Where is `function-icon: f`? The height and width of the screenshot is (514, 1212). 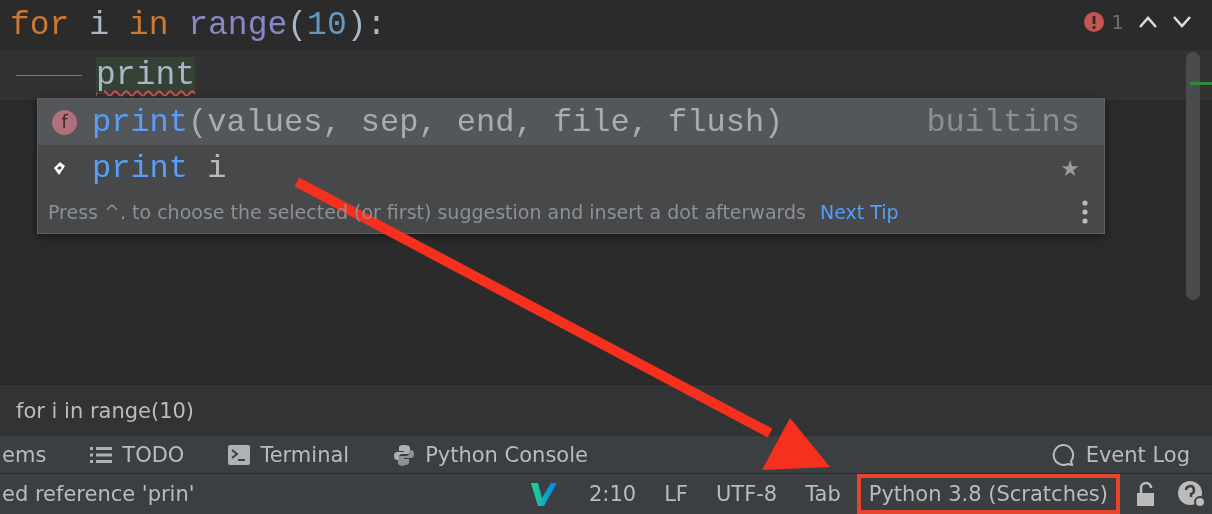 function-icon: f is located at coordinates (64, 122).